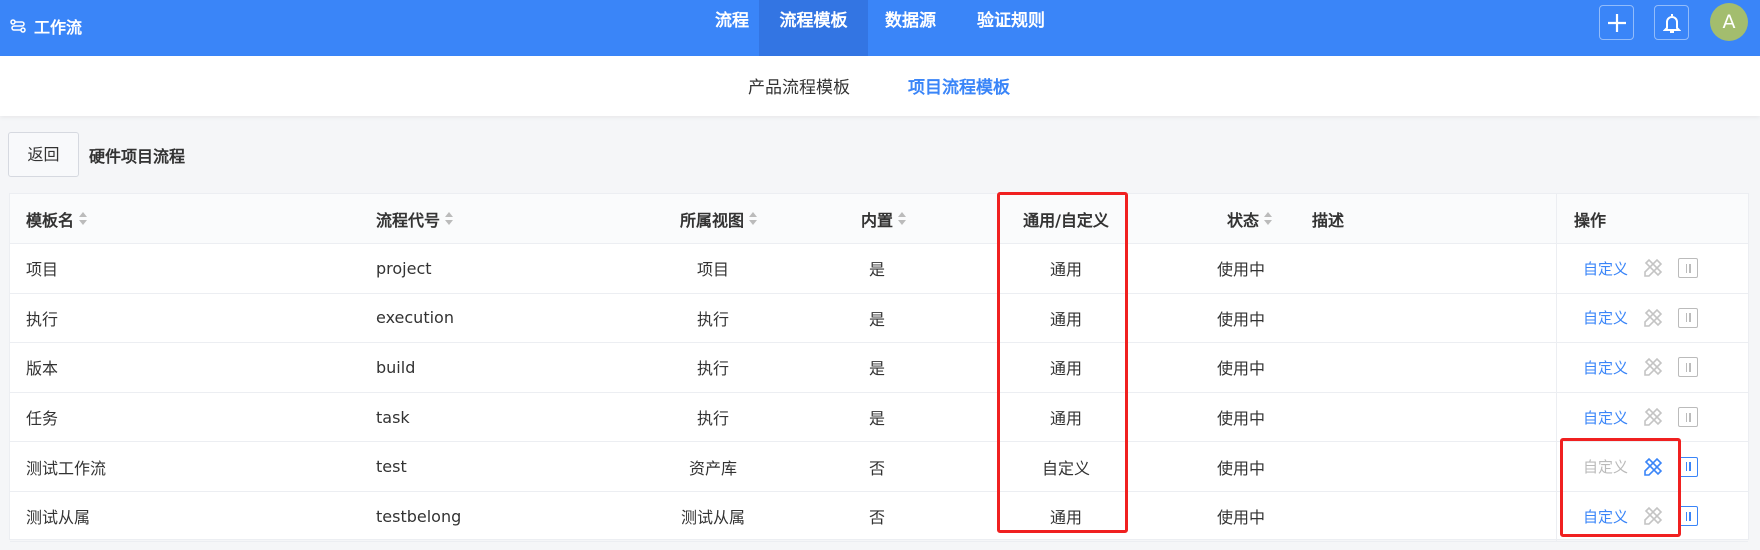 The width and height of the screenshot is (1760, 550). I want to click on cell-code: project, so click(404, 268).